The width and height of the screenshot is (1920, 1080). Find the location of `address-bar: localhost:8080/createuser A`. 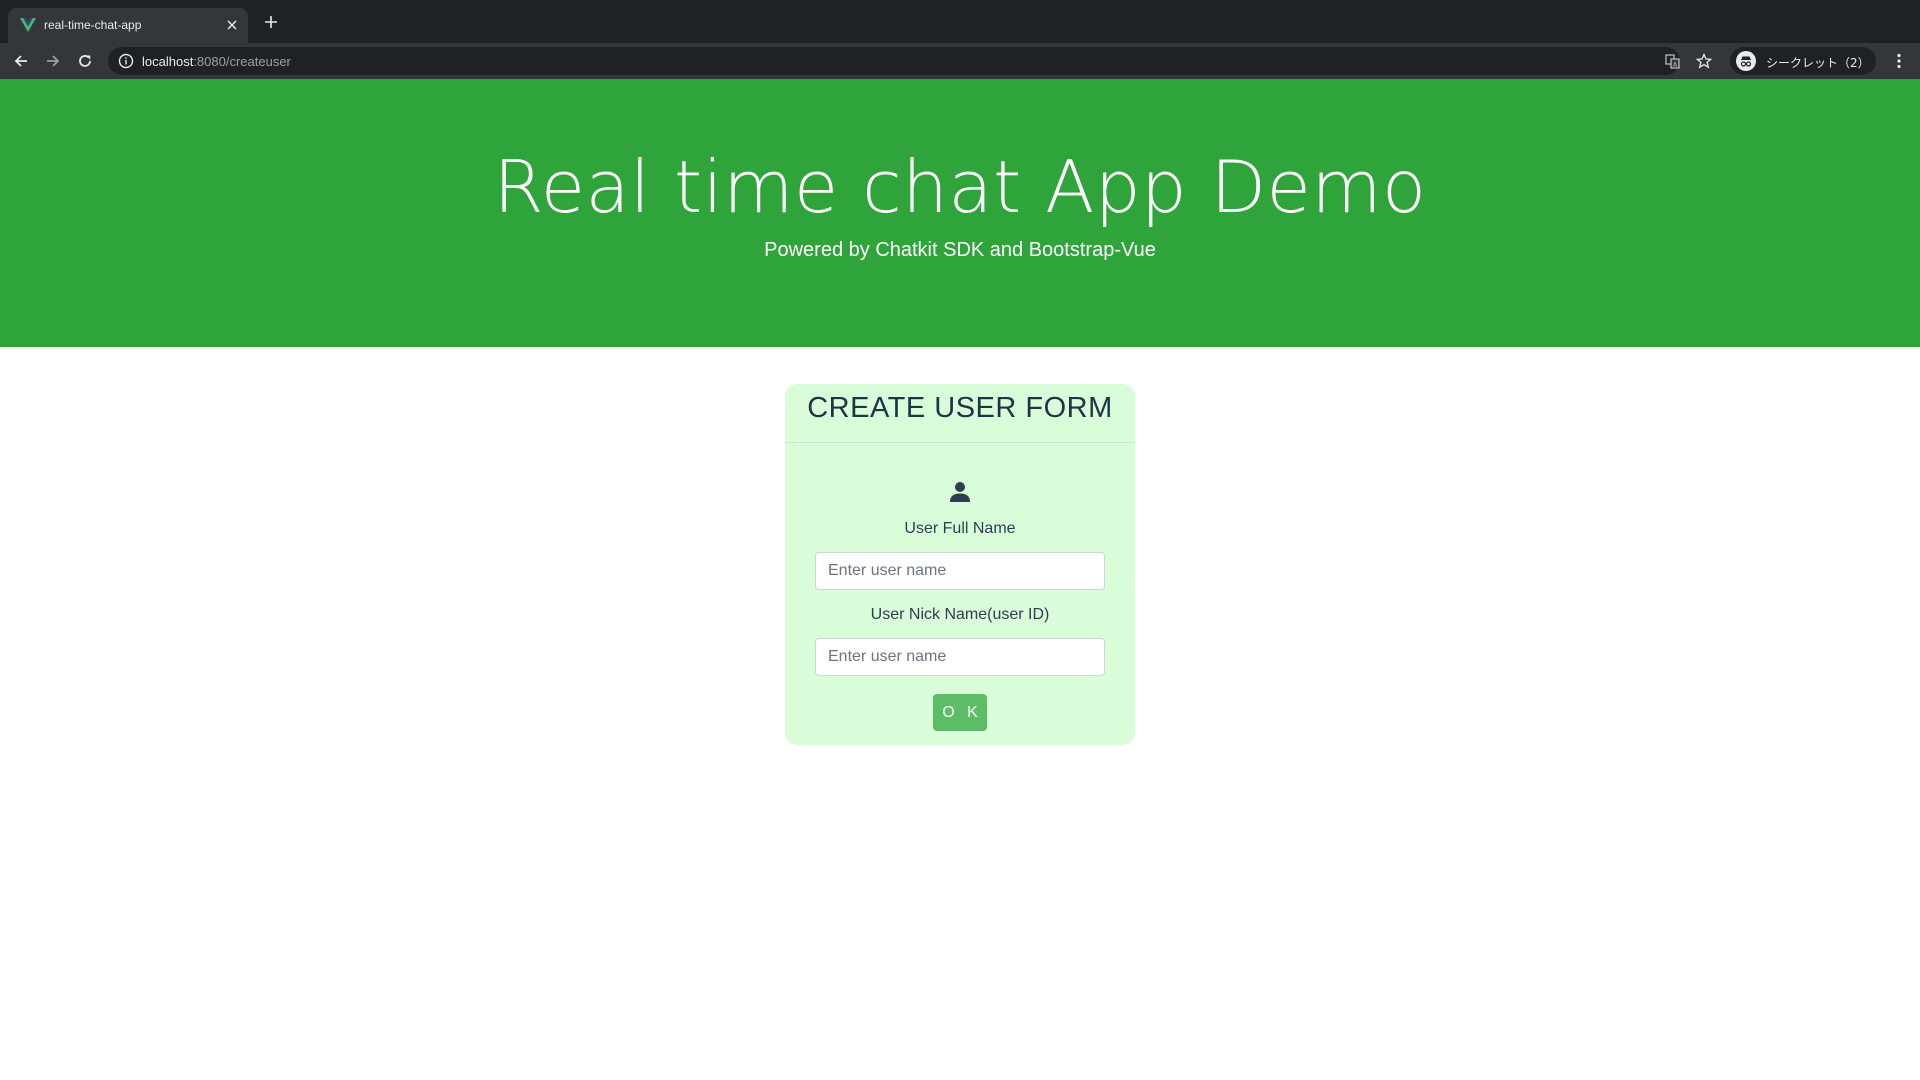

address-bar: localhost:8080/createuser A is located at coordinates (910, 61).